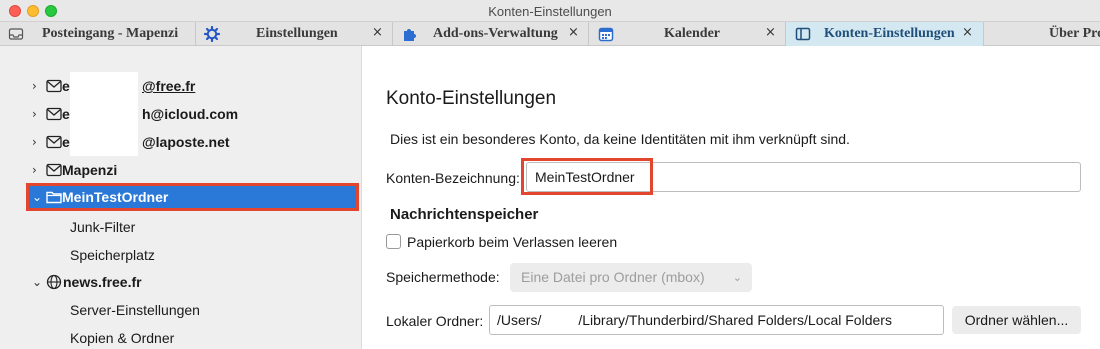 This screenshot has width=1100, height=349. I want to click on globe-icon, so click(54, 282).